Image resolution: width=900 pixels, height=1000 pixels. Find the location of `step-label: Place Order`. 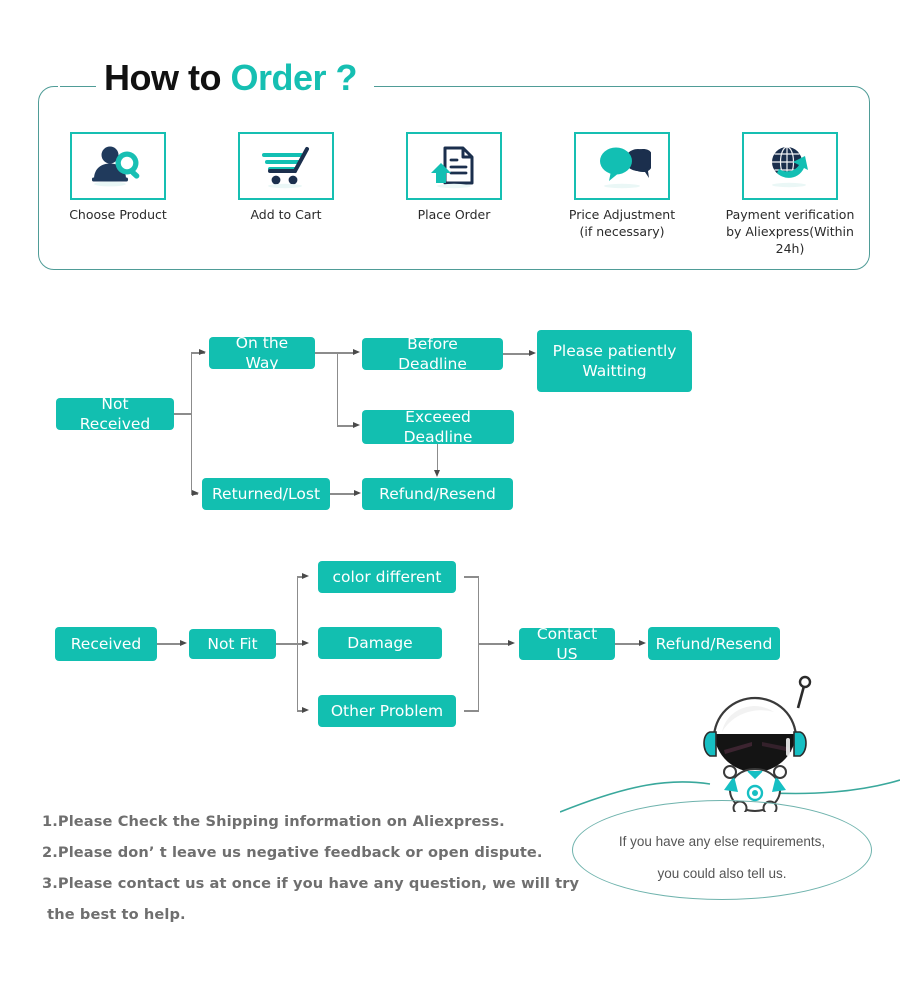

step-label: Place Order is located at coordinates (454, 214).